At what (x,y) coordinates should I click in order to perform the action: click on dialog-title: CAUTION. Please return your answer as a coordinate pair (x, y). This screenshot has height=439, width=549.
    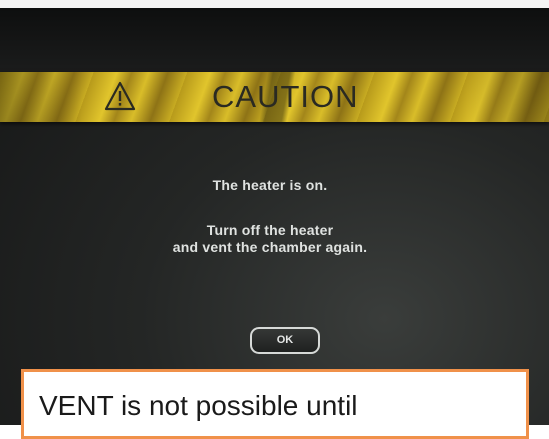
    Looking at the image, I should click on (285, 96).